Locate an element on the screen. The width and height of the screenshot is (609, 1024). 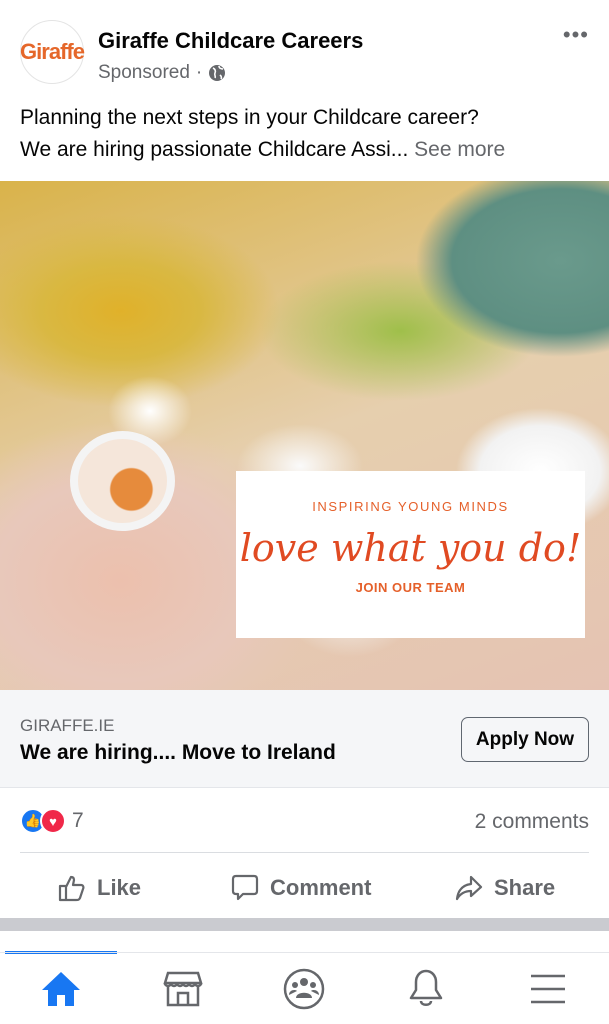
link-title: We are hiring.... Move to Ireland is located at coordinates (178, 752).